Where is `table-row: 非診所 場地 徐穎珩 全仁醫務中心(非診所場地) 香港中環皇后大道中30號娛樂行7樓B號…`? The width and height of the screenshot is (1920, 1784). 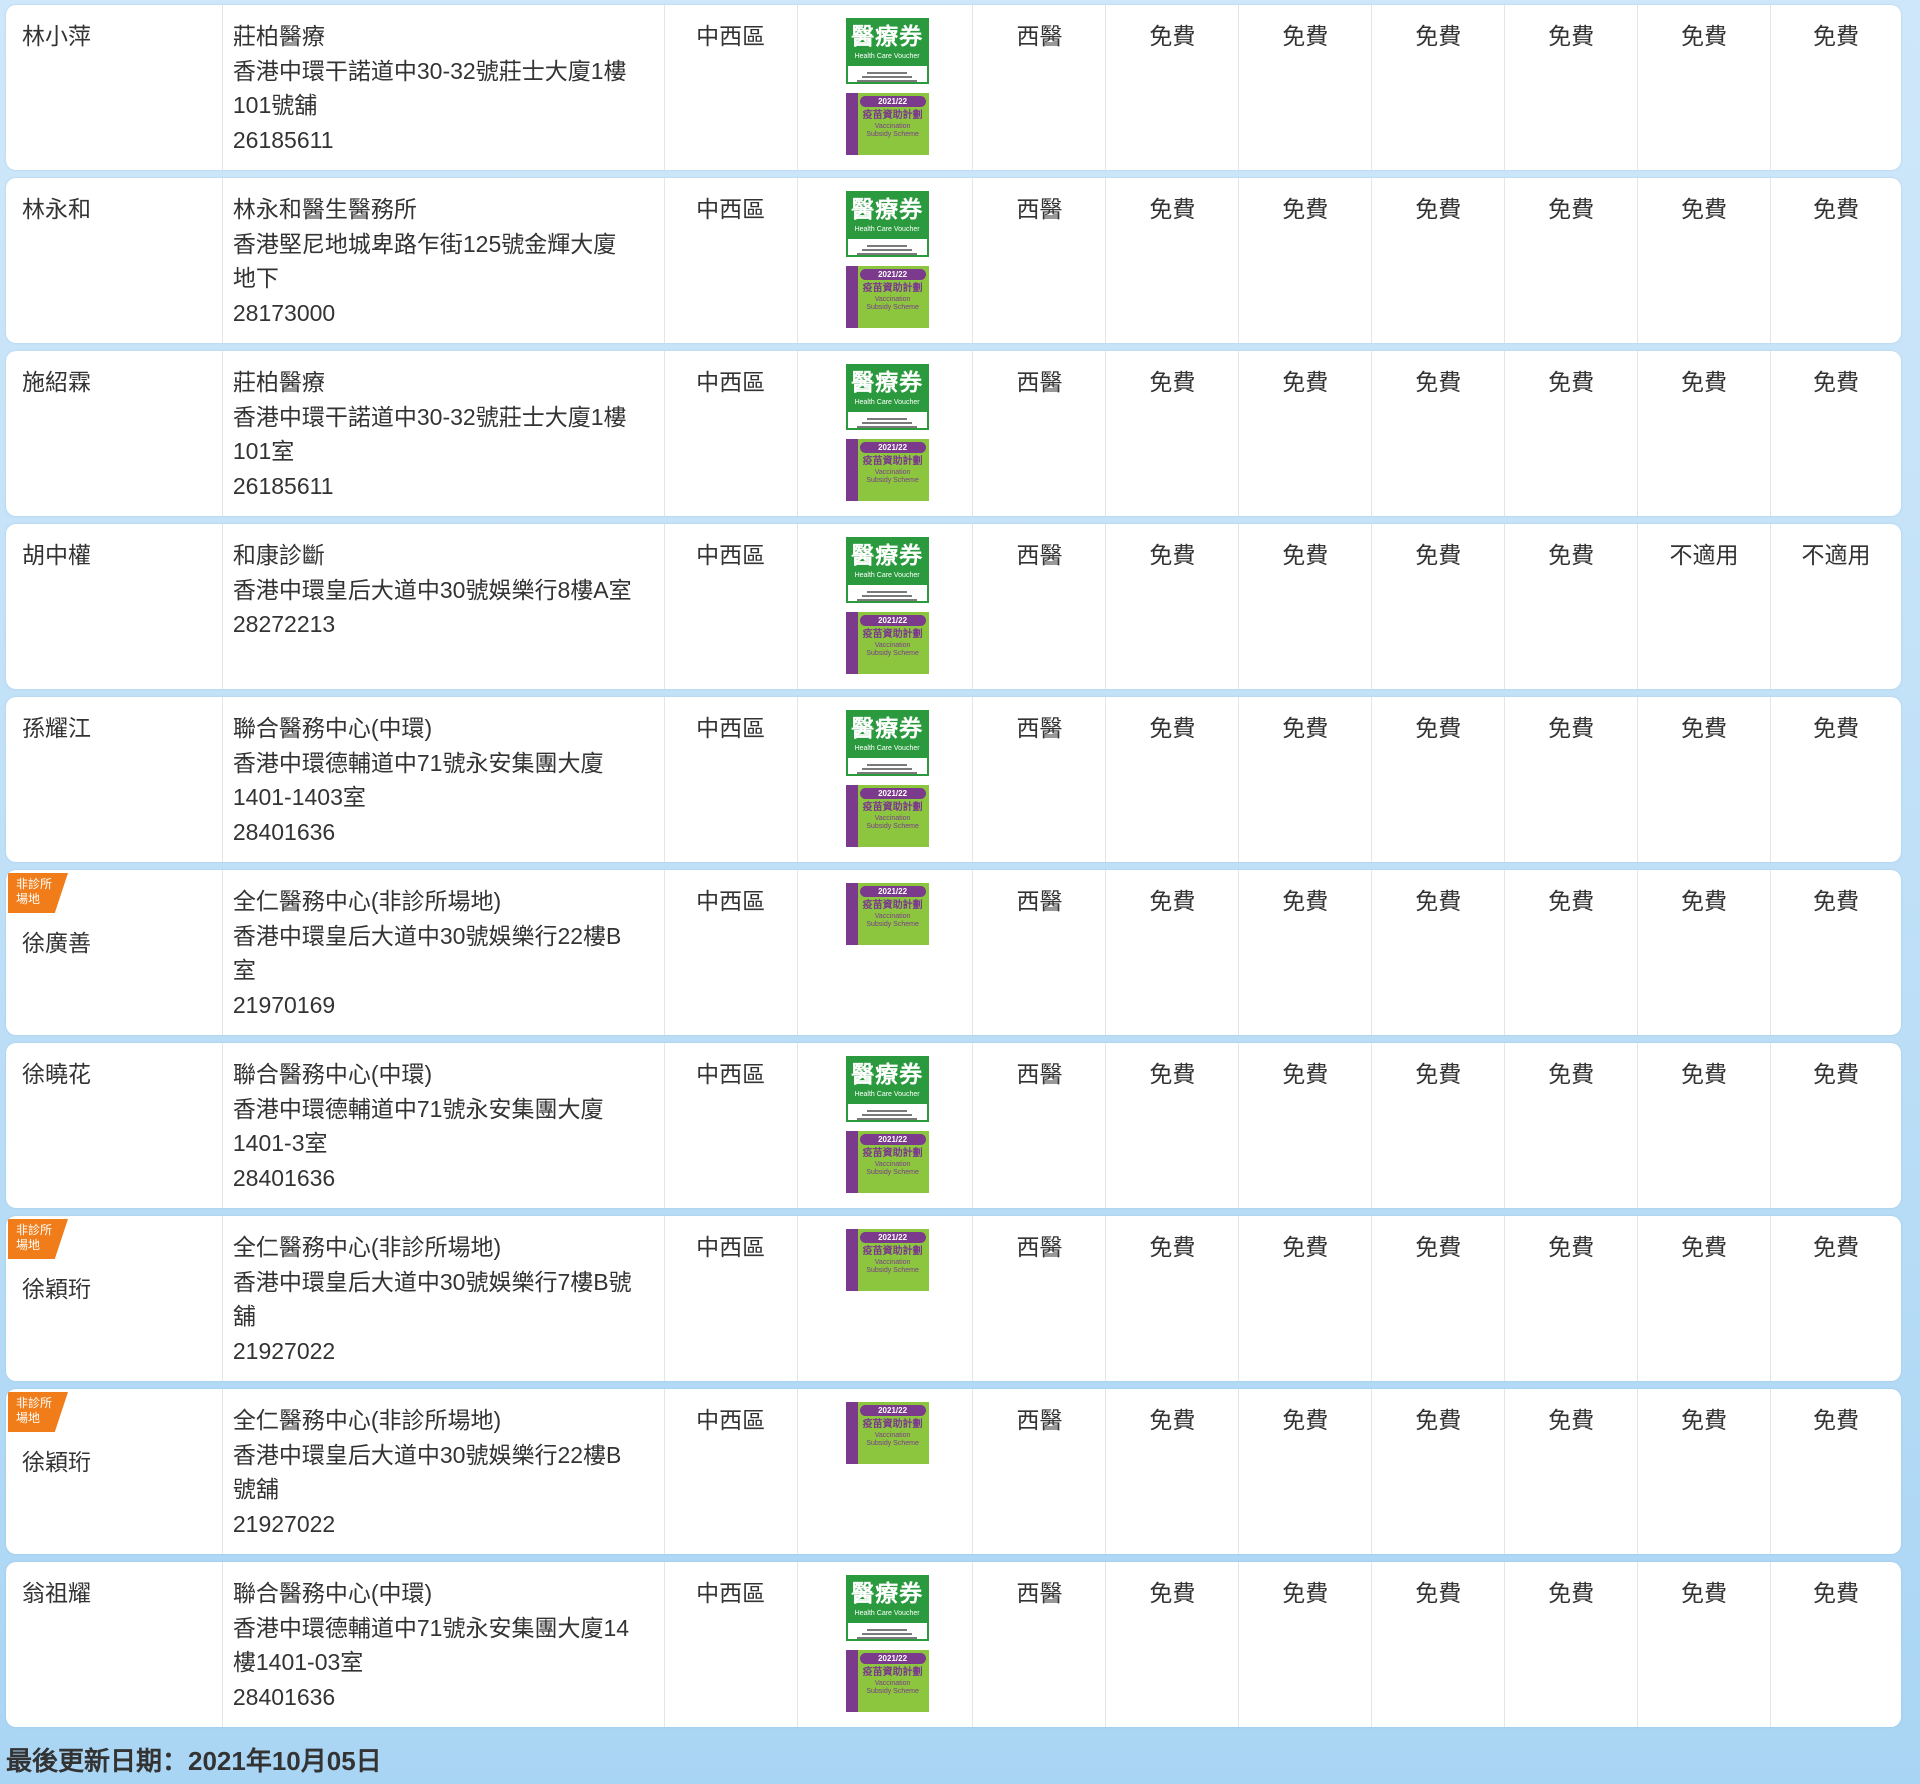
table-row: 非診所 場地 徐穎珩 全仁醫務中心(非診所場地) 香港中環皇后大道中30號娛樂行7樓B號… is located at coordinates (953, 1298).